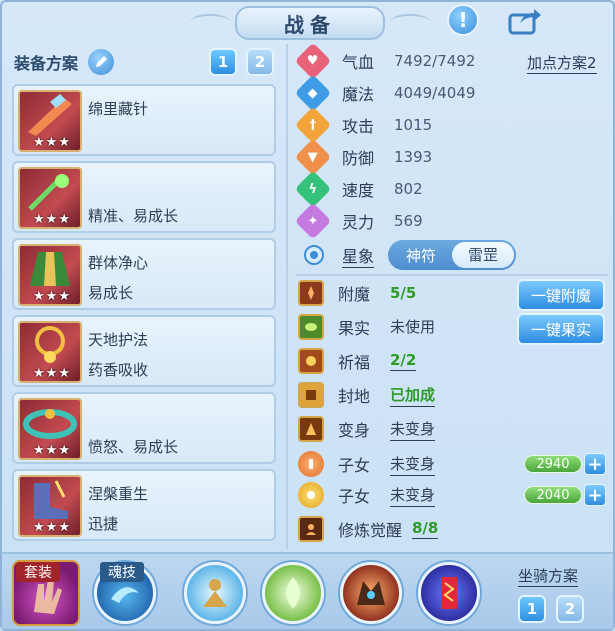 The width and height of the screenshot is (615, 631). I want to click on shield-icon: ▼, so click(313, 157).